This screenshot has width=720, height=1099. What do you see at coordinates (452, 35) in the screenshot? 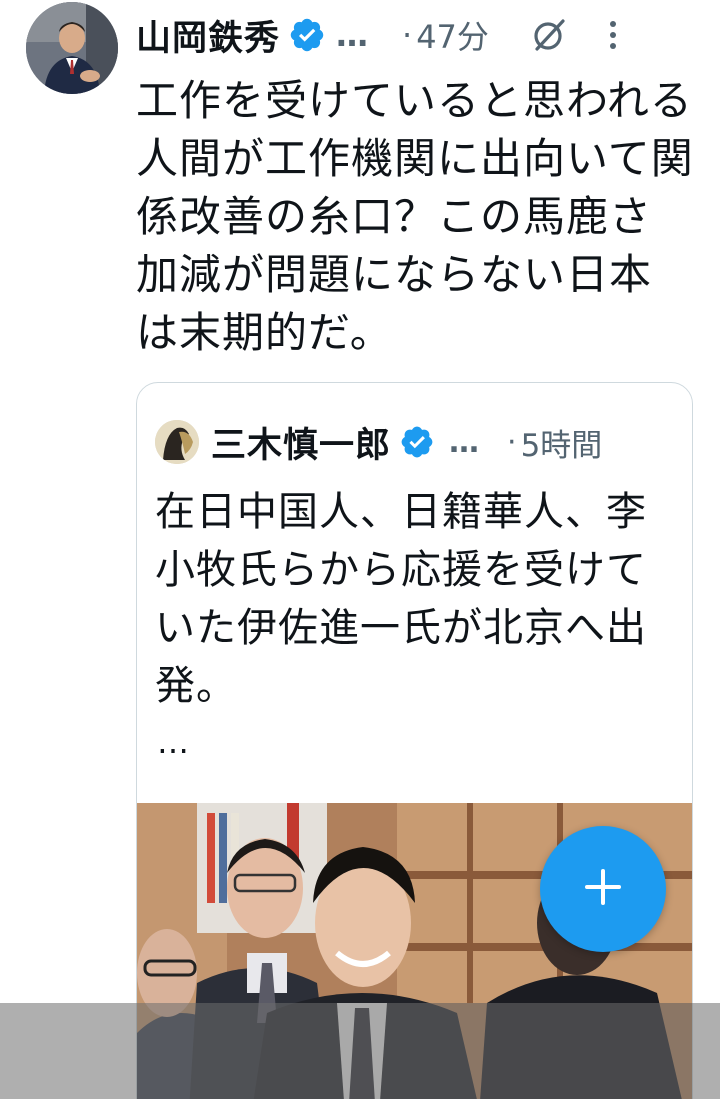
I see `tweet-time: 47分` at bounding box center [452, 35].